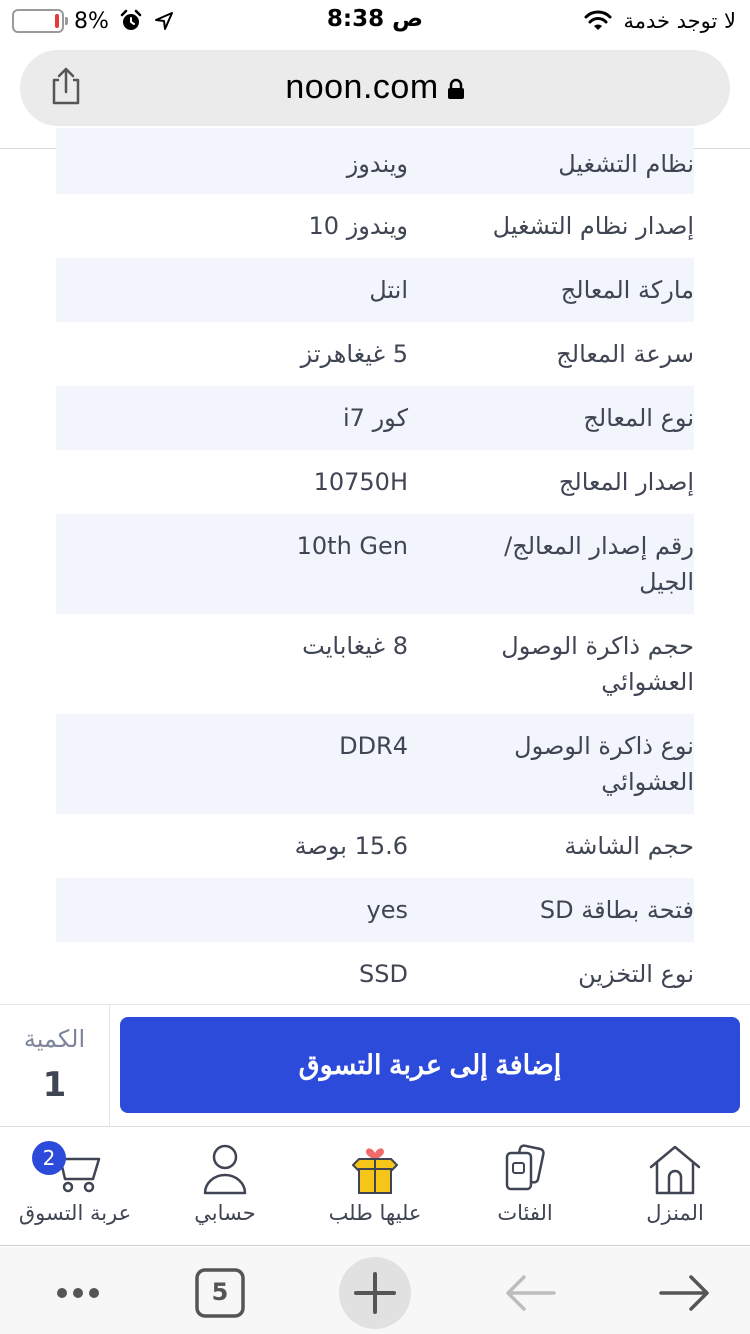 The width and height of the screenshot is (750, 1334). I want to click on spec-row: نظام التشغيل ويندوز, so click(375, 161).